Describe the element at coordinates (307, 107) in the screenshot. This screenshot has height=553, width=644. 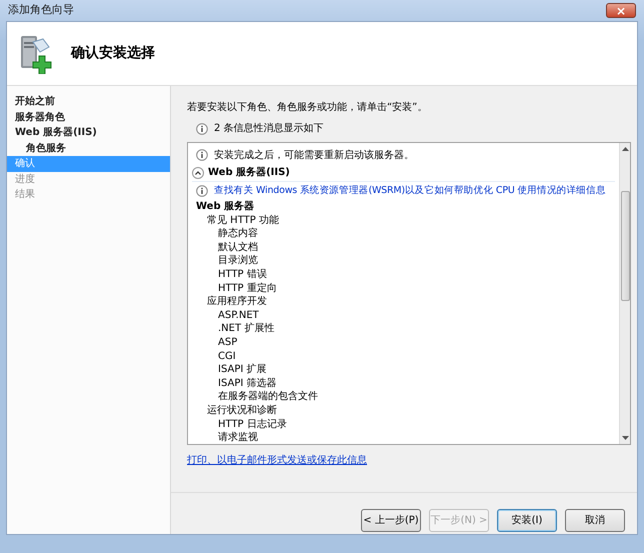
I see `instruction-text: 若要安装以下角色、角色服务或功能，请单击“安装”。` at that location.